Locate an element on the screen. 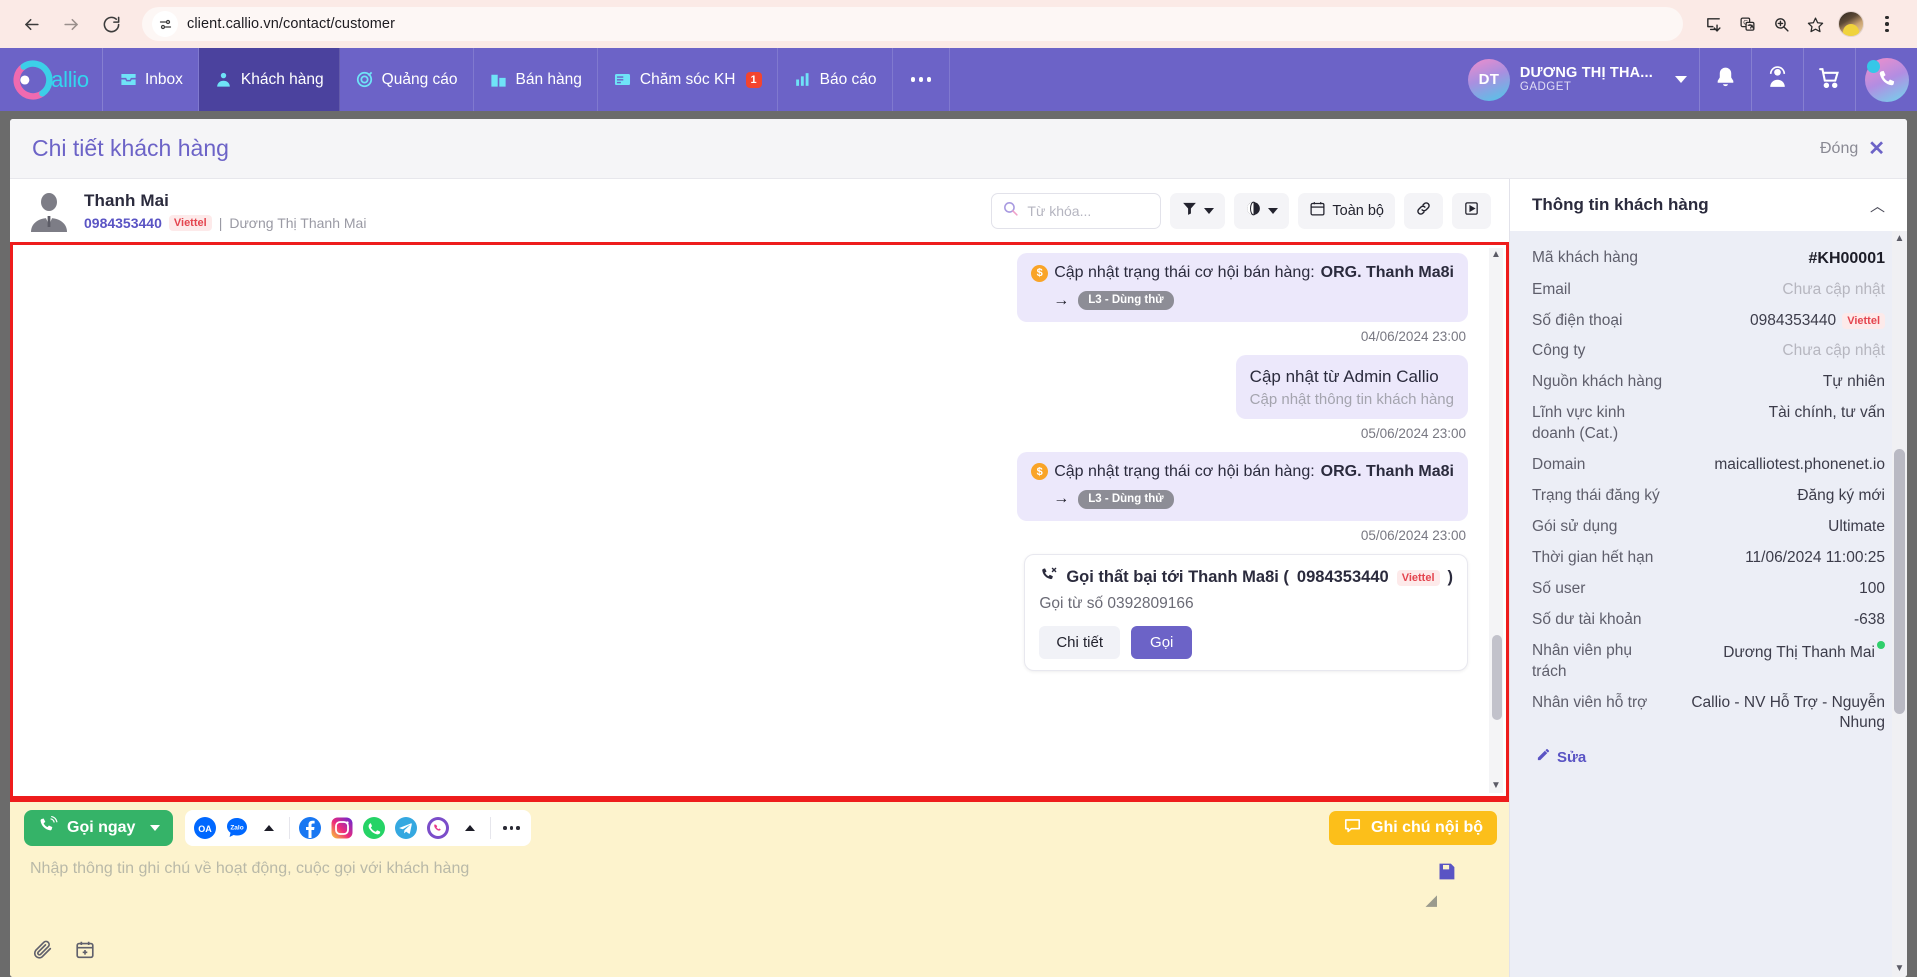 Image resolution: width=1917 pixels, height=977 pixels. reload-icon is located at coordinates (111, 24).